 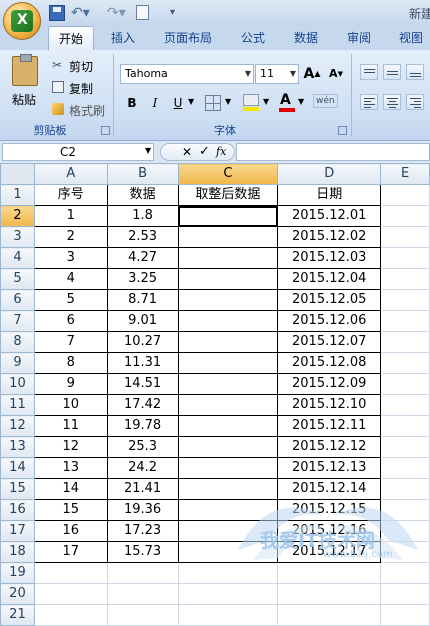 I want to click on cell-e8, so click(x=405, y=342).